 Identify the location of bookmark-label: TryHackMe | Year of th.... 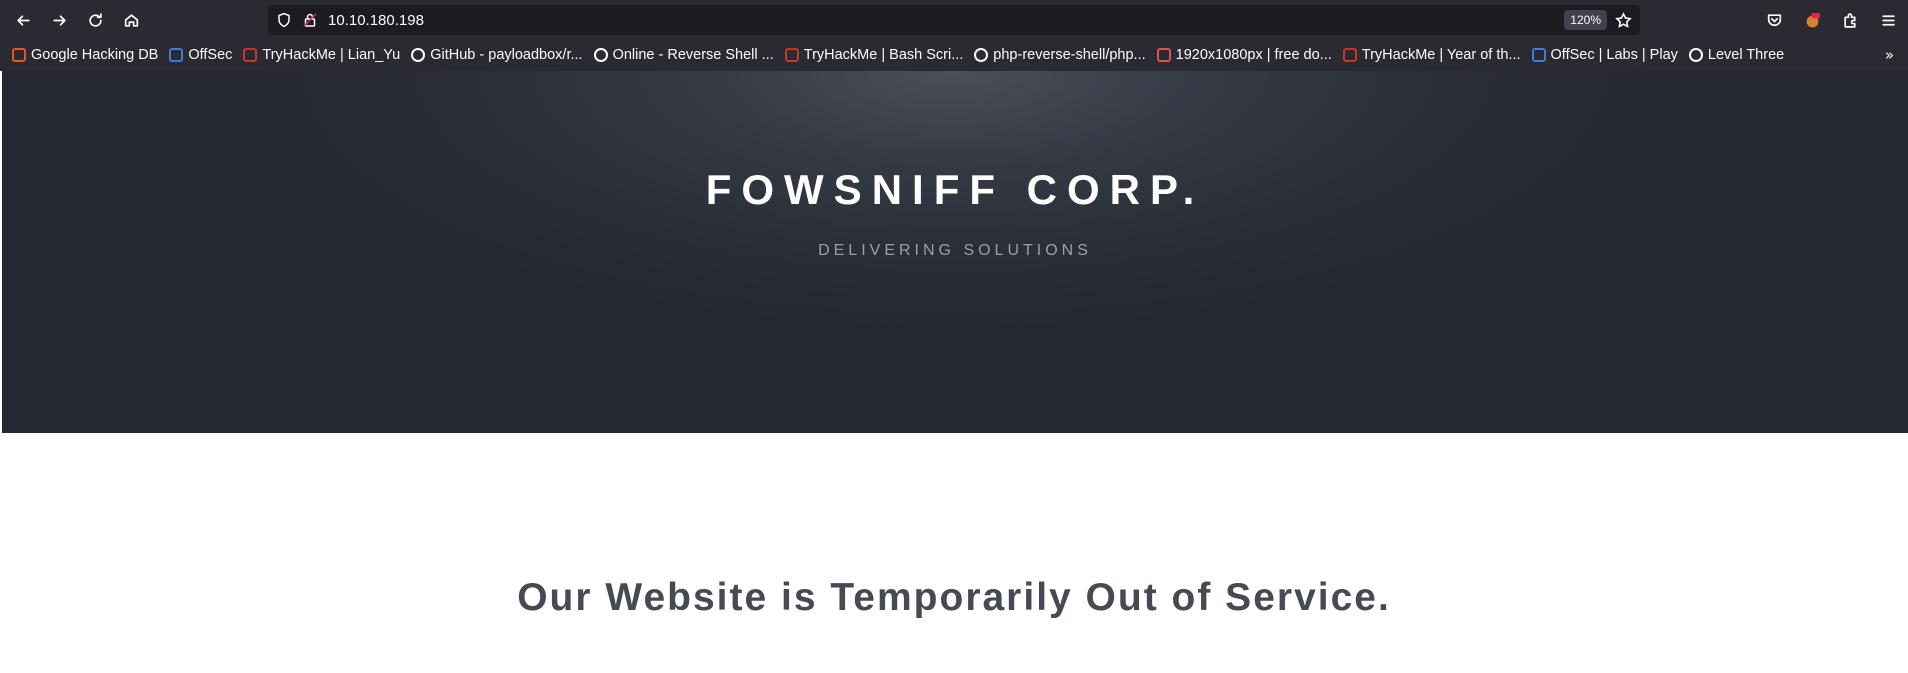
(1441, 55).